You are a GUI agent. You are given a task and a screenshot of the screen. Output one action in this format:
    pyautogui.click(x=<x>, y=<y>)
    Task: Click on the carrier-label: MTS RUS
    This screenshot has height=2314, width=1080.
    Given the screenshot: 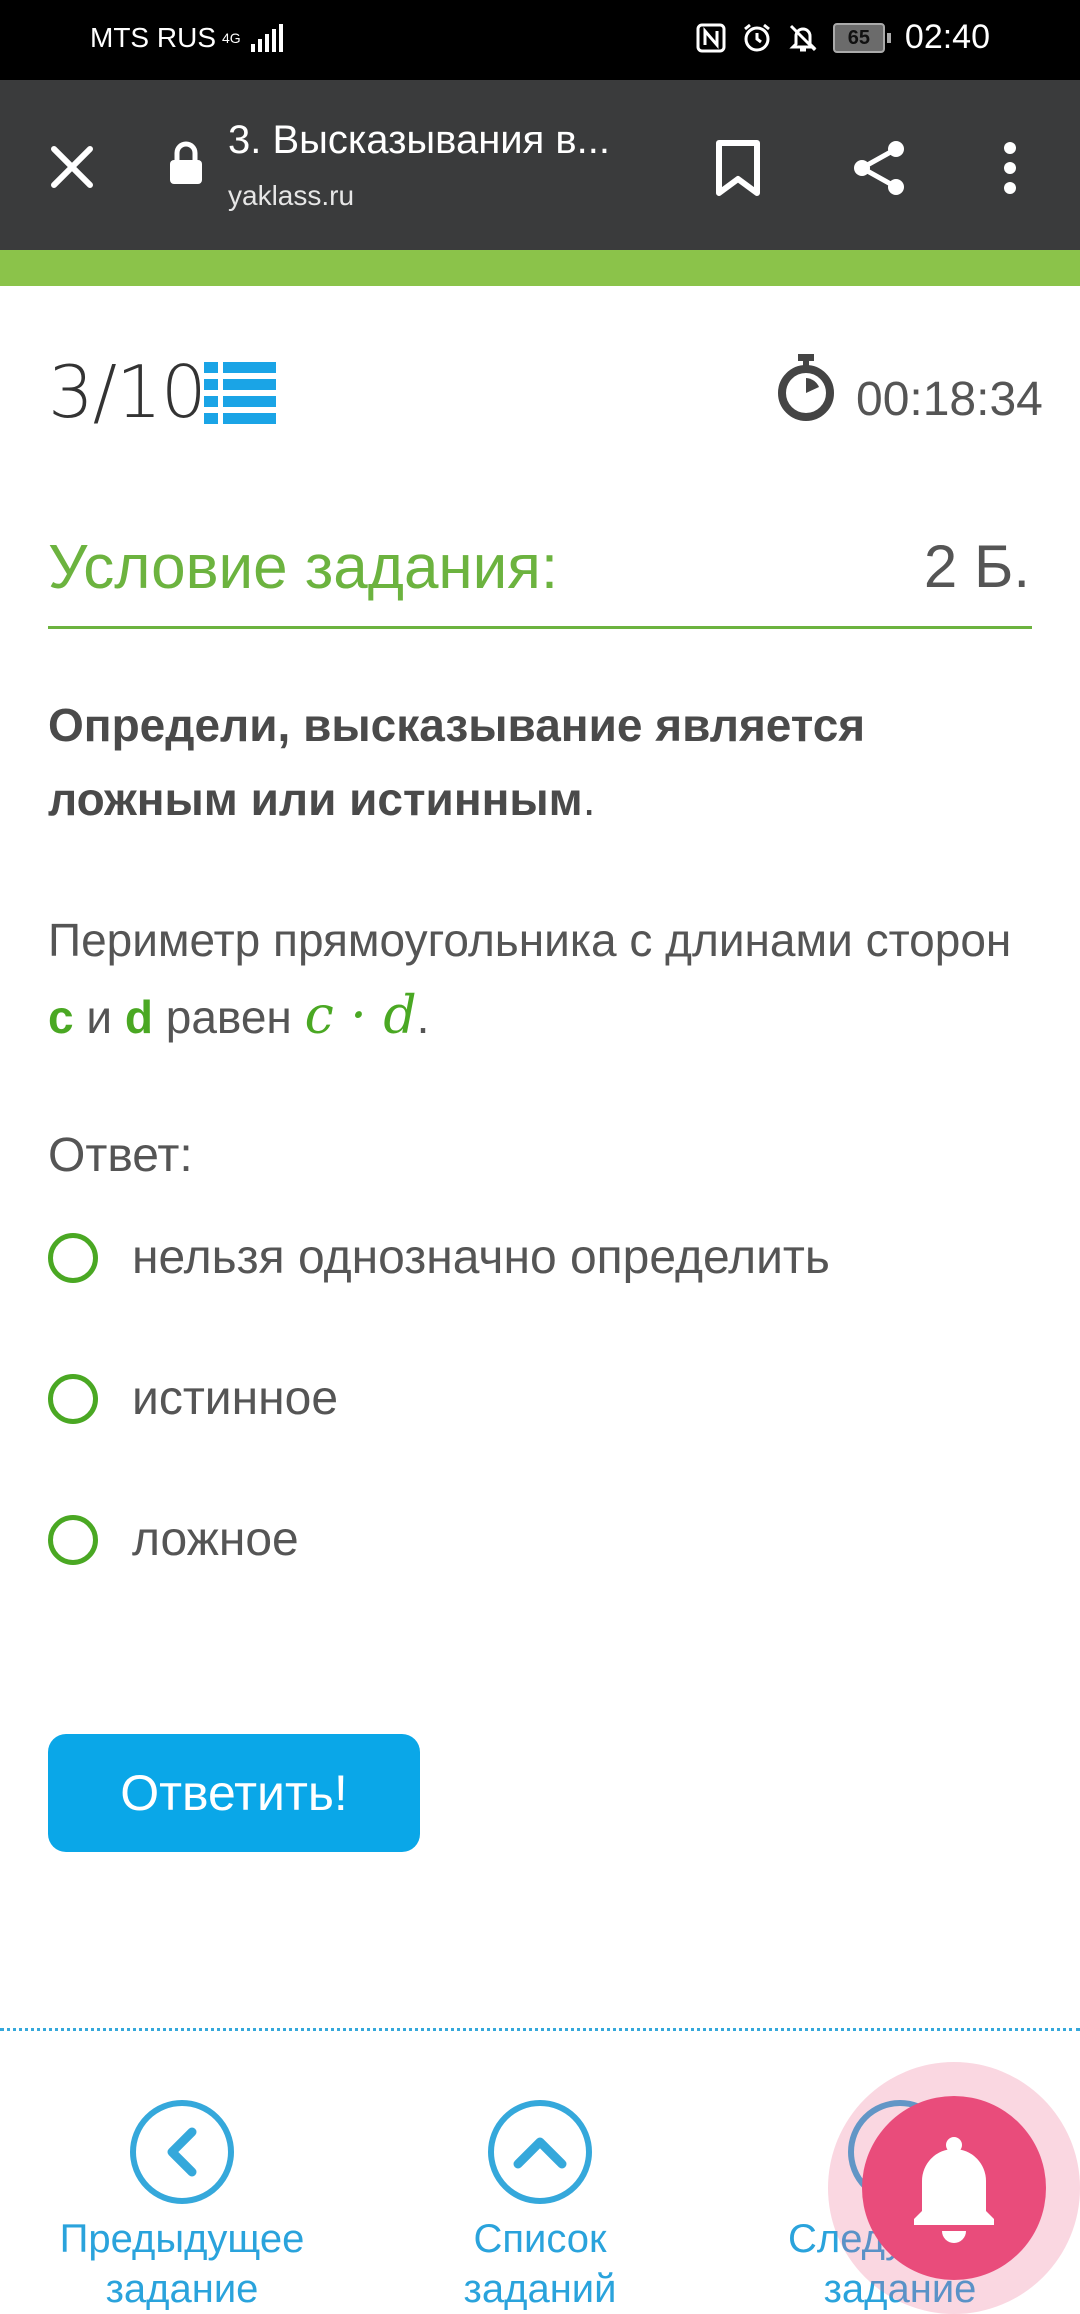 What is the action you would take?
    pyautogui.click(x=153, y=37)
    